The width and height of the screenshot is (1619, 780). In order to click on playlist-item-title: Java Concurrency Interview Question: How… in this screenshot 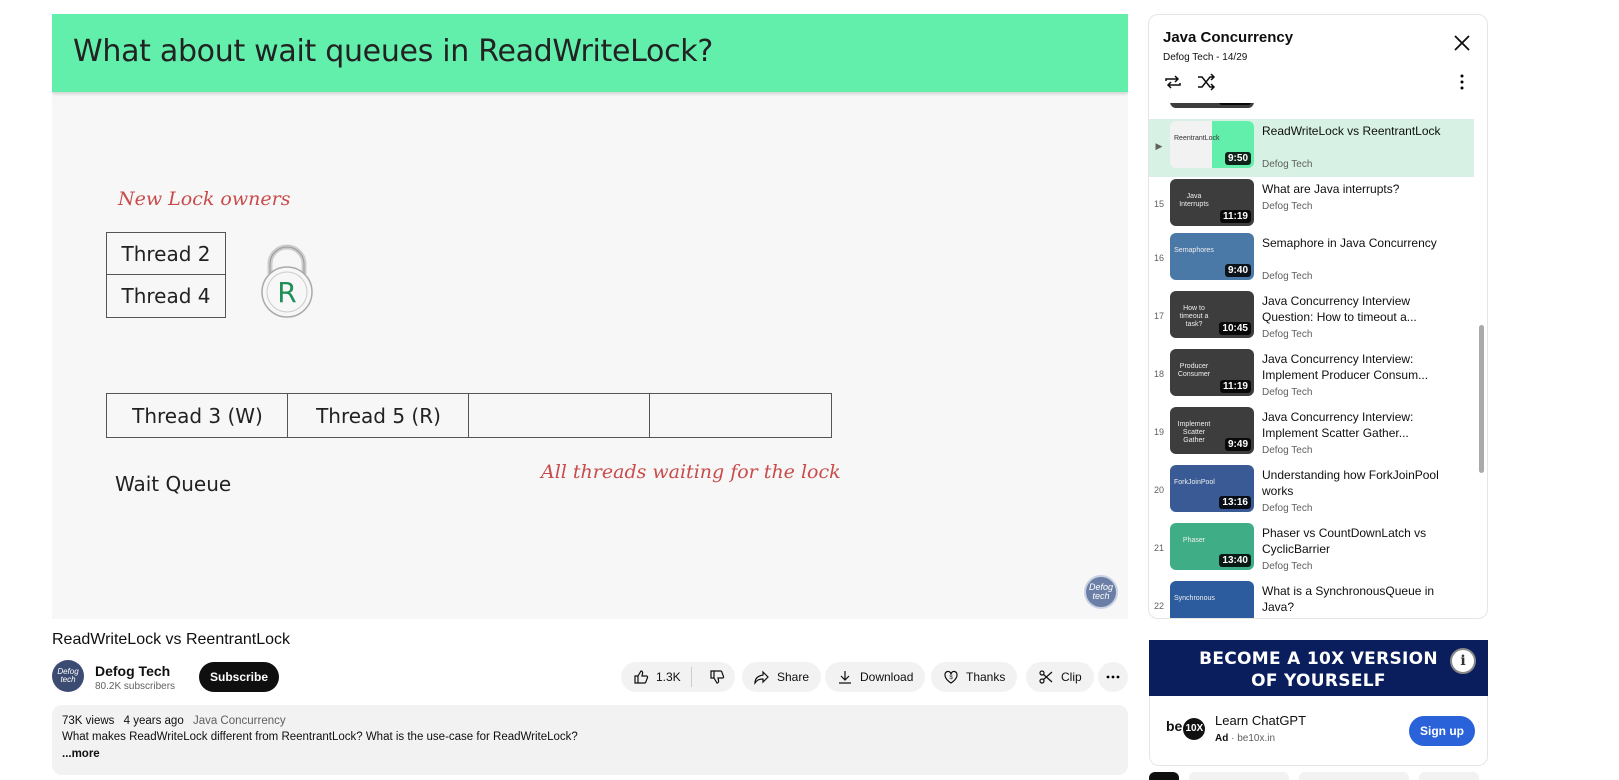, I will do `click(1357, 309)`.